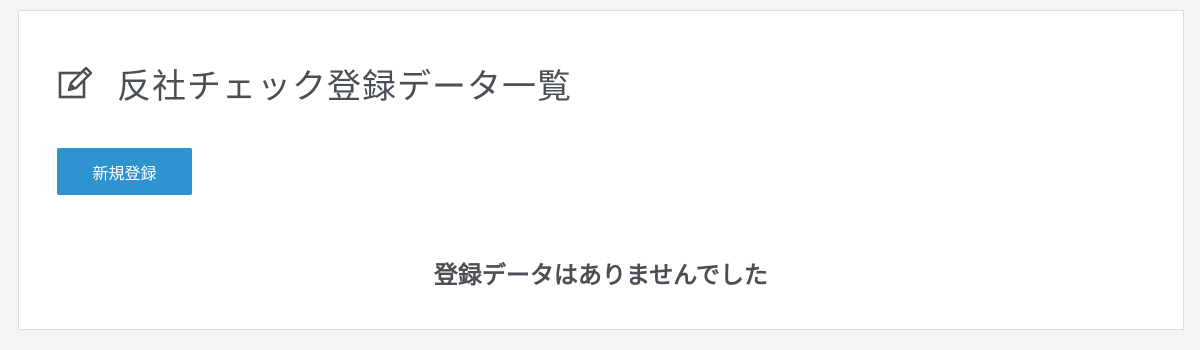 Image resolution: width=1200 pixels, height=350 pixels. I want to click on edit-icon, so click(75, 84).